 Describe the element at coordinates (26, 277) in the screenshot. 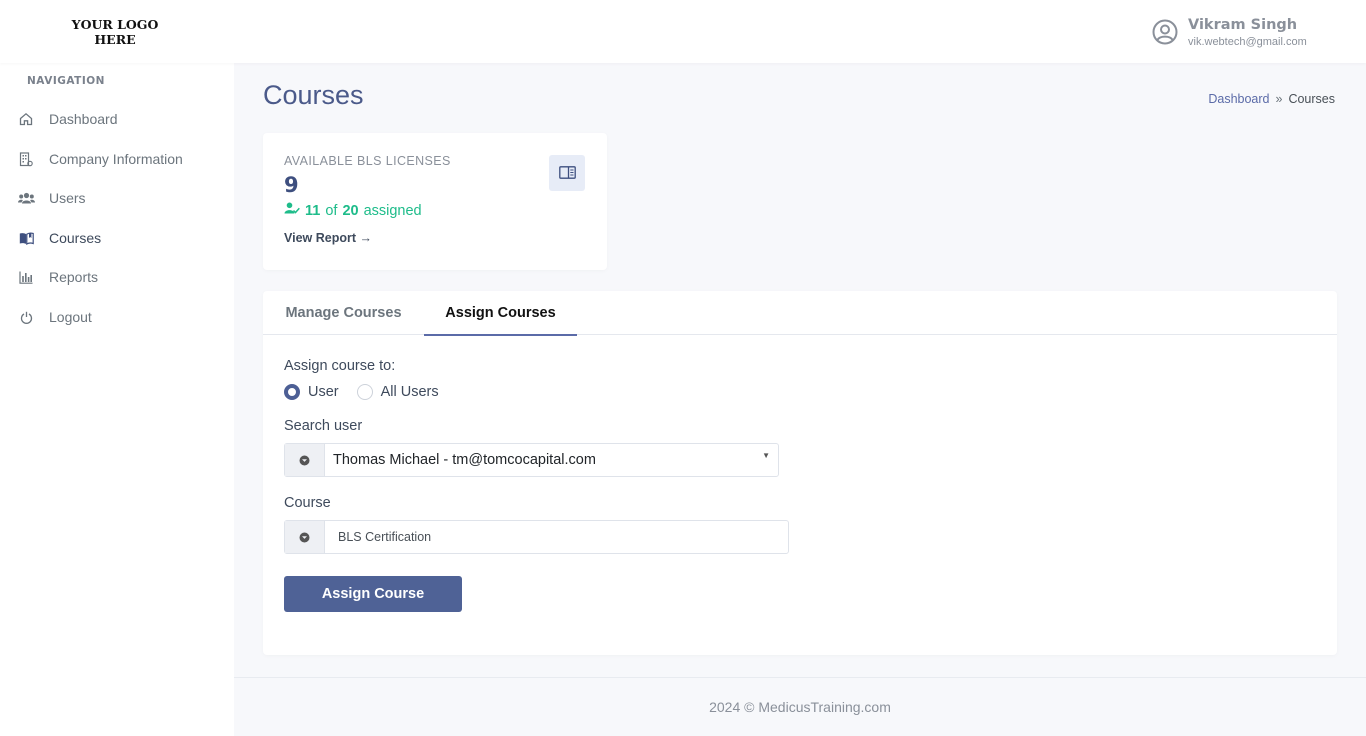

I see `bar-chart-icon` at that location.